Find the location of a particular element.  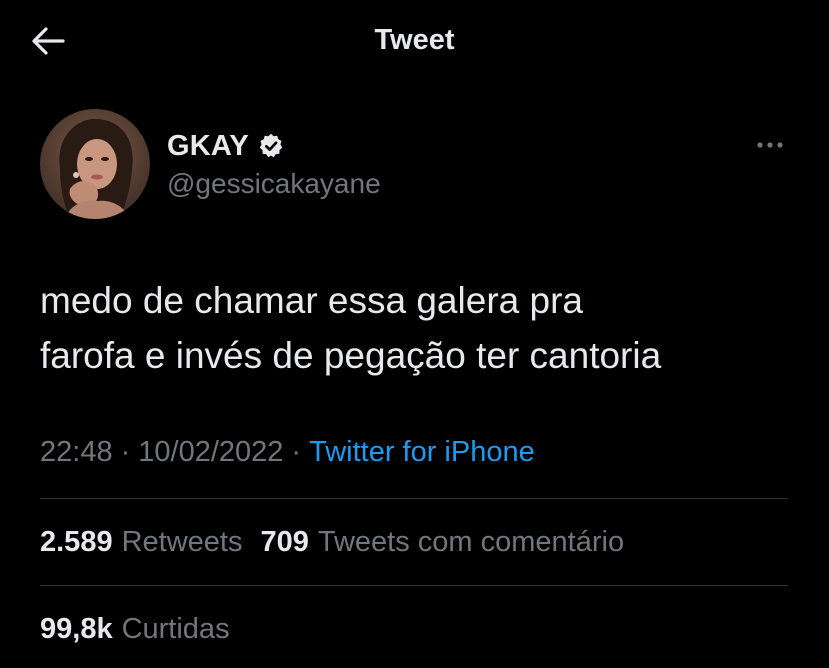

more-options-icon is located at coordinates (770, 145).